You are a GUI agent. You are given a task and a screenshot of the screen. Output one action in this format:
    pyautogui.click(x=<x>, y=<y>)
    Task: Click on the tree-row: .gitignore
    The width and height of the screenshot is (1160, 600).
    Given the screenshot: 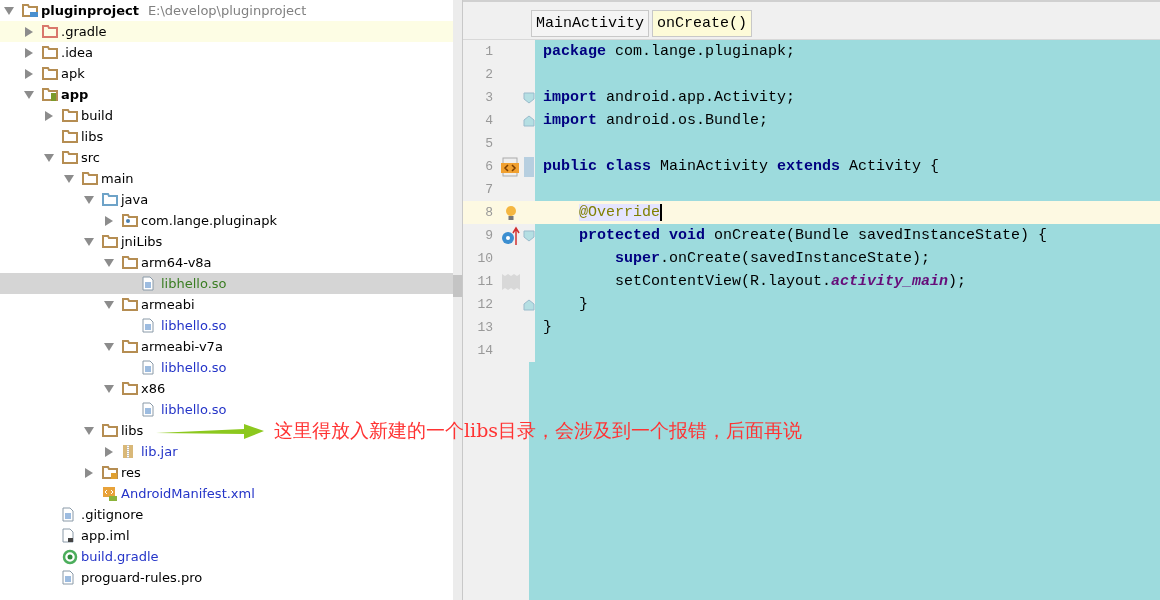 What is the action you would take?
    pyautogui.click(x=72, y=514)
    